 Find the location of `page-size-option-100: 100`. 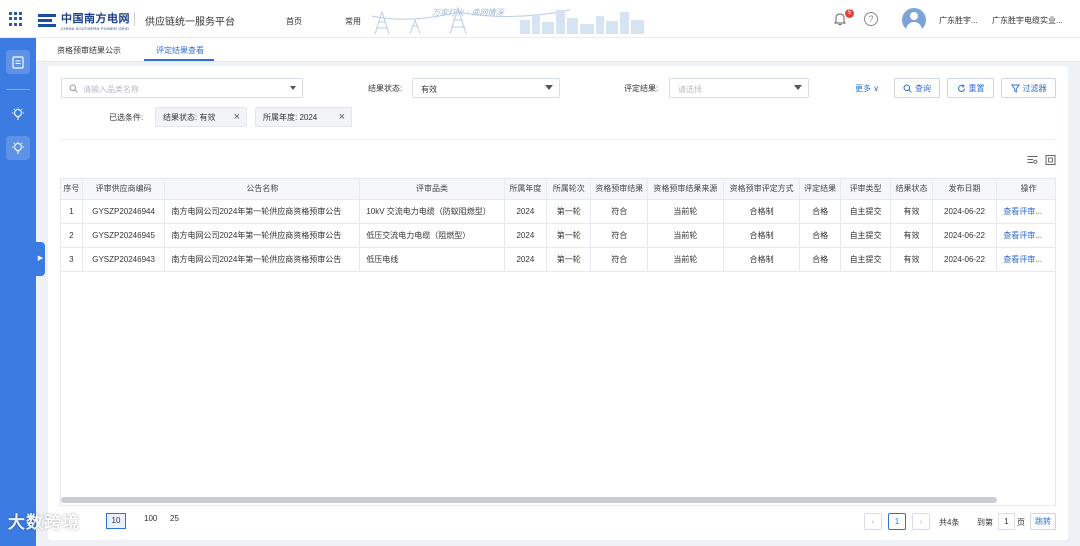

page-size-option-100: 100 is located at coordinates (150, 518).